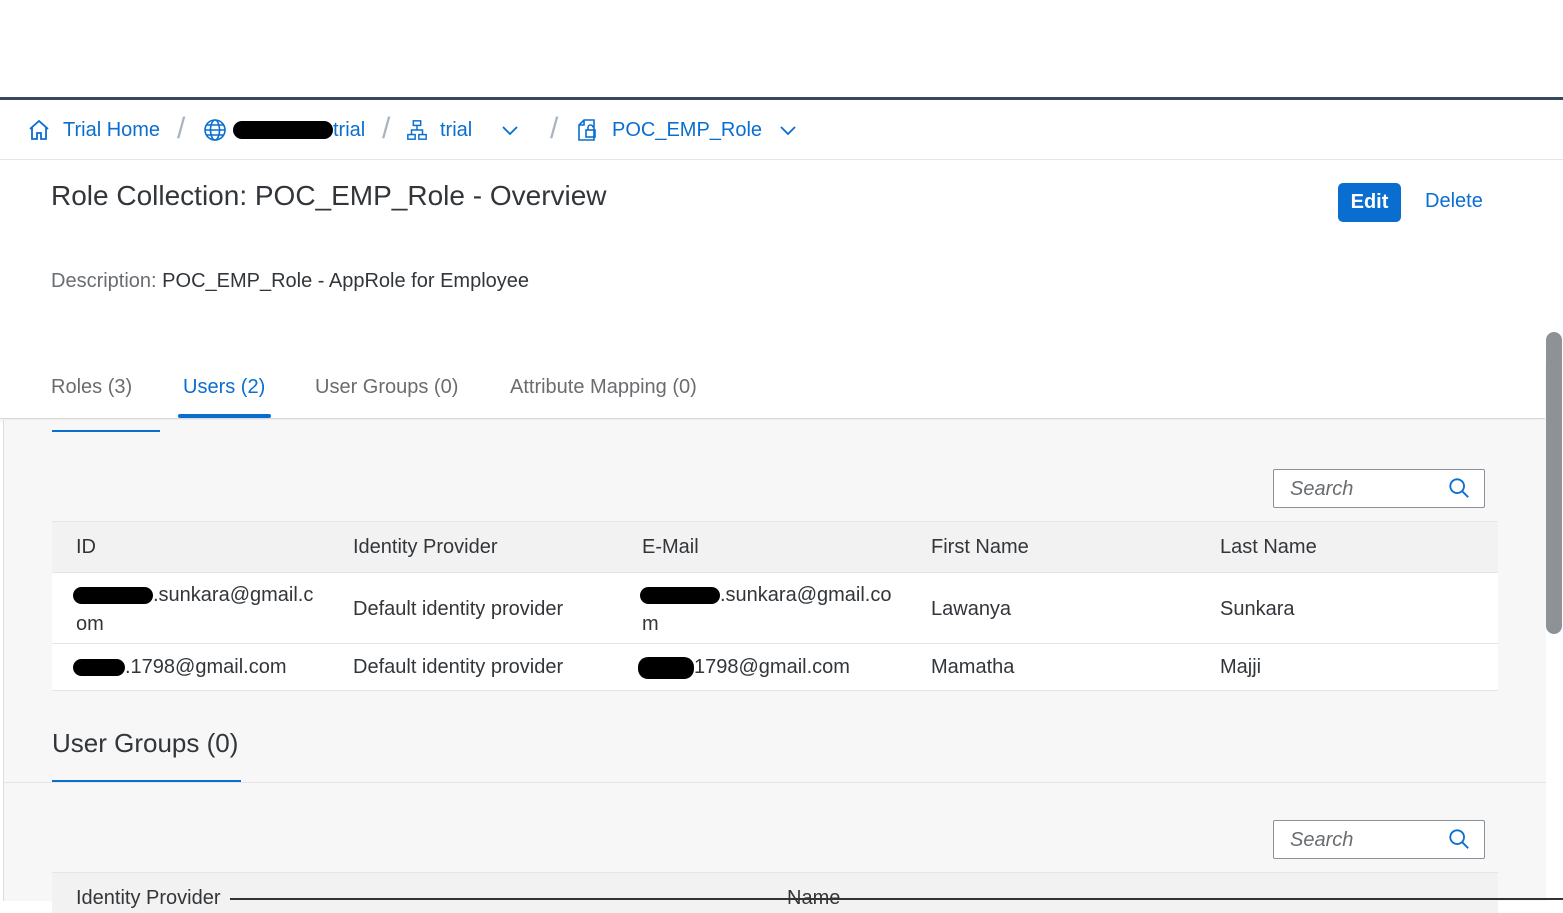 The height and width of the screenshot is (913, 1563). What do you see at coordinates (112, 129) in the screenshot?
I see `breadcrumb-home-label: Trial Home` at bounding box center [112, 129].